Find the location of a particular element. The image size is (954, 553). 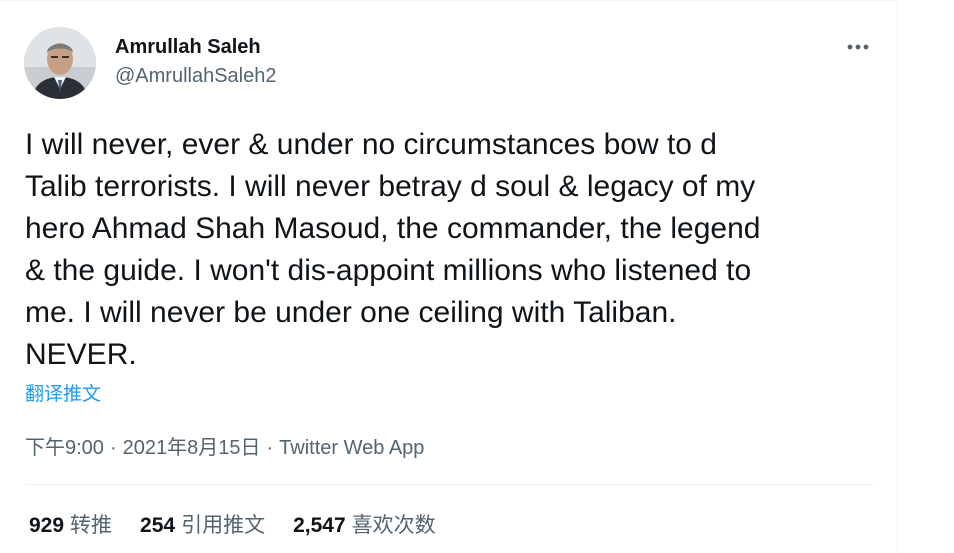

retweets-stat: 929 转推 is located at coordinates (70, 524).